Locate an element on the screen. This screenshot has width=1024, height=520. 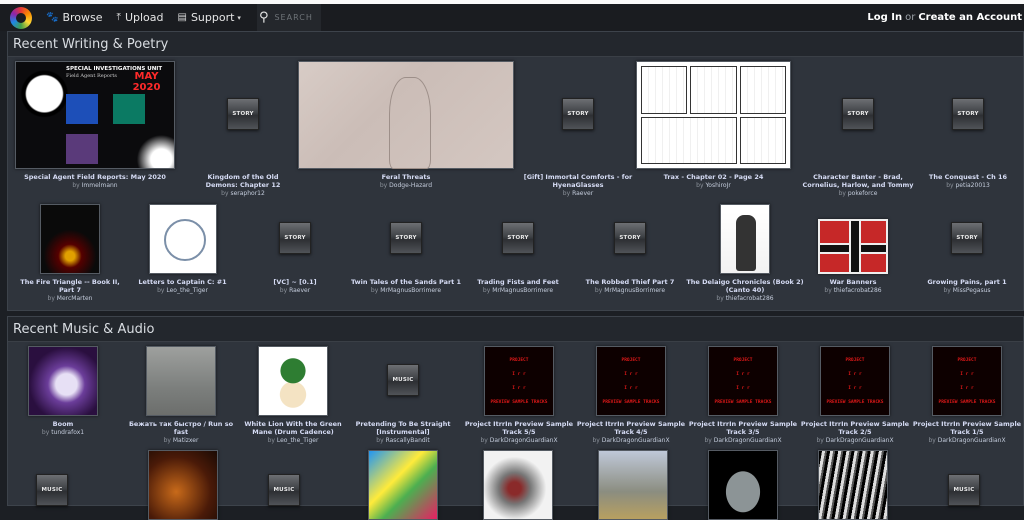
author-link: Immelmann is located at coordinates (100, 185).